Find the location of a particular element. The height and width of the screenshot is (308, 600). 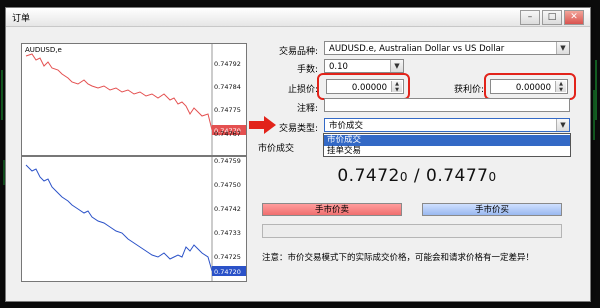

order-type-select: 市价成交 ▼ is located at coordinates (447, 125).